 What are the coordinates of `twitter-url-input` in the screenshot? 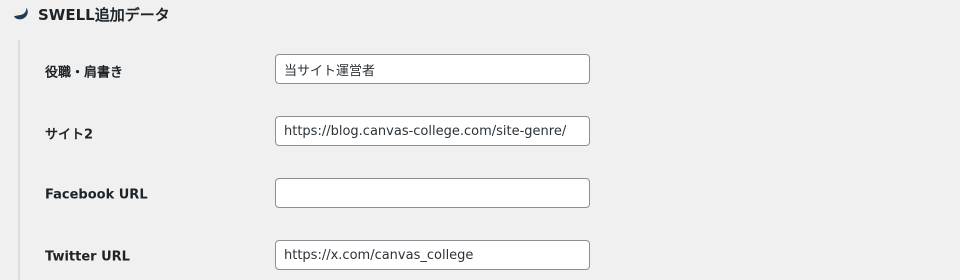 It's located at (432, 255).